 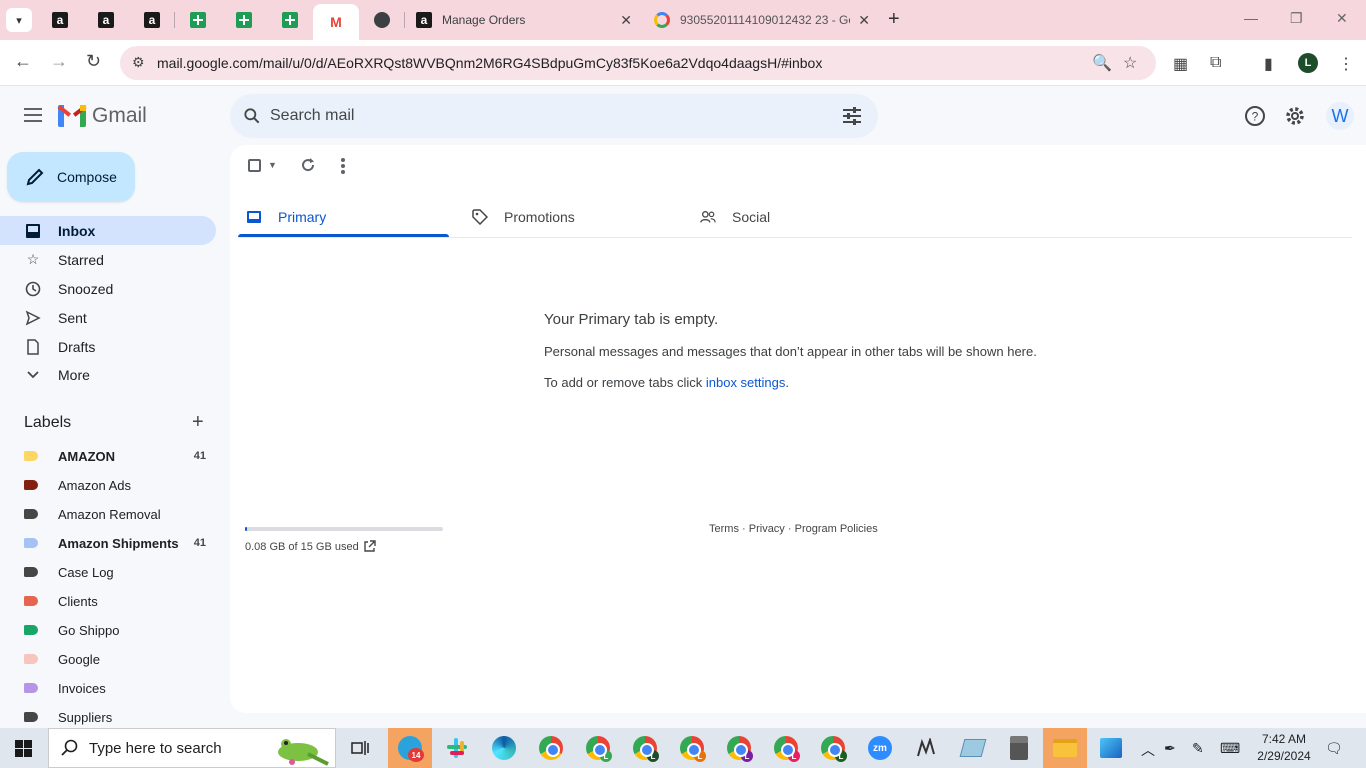 What do you see at coordinates (108, 374) in the screenshot?
I see `sidebar-item-more: More` at bounding box center [108, 374].